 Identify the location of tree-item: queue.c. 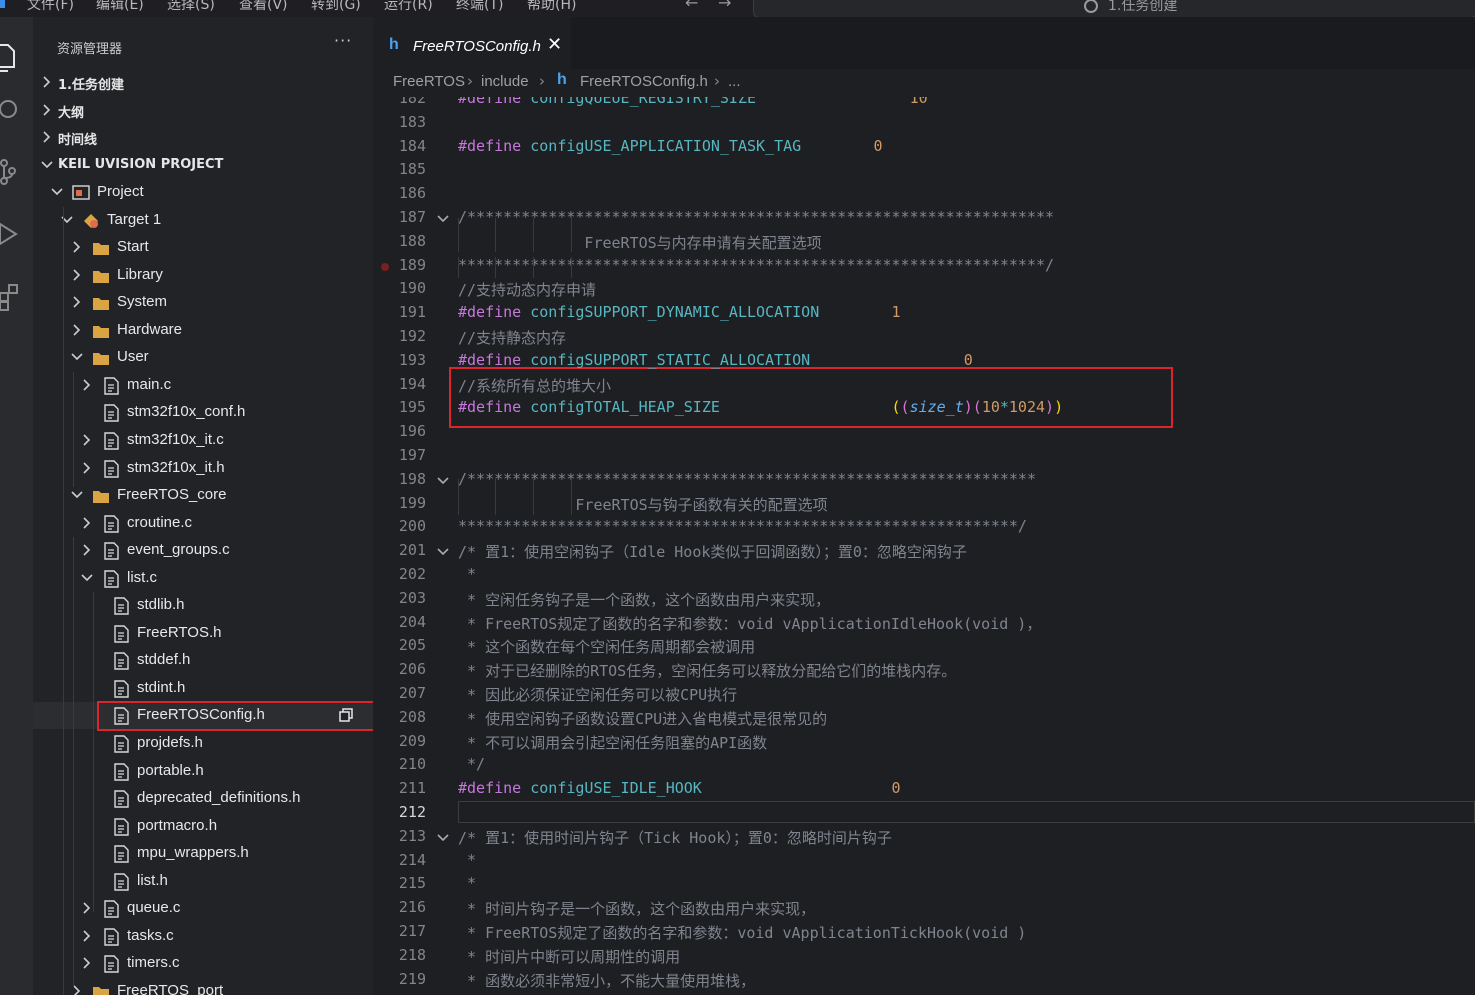
(203, 908).